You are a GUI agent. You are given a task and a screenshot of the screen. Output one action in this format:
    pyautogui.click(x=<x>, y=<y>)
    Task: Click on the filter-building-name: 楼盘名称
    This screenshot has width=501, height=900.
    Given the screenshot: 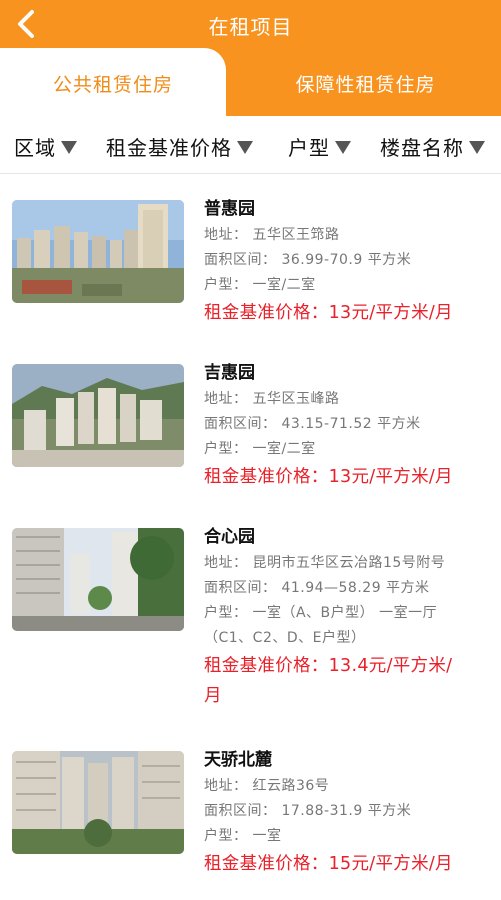 What is the action you would take?
    pyautogui.click(x=432, y=146)
    